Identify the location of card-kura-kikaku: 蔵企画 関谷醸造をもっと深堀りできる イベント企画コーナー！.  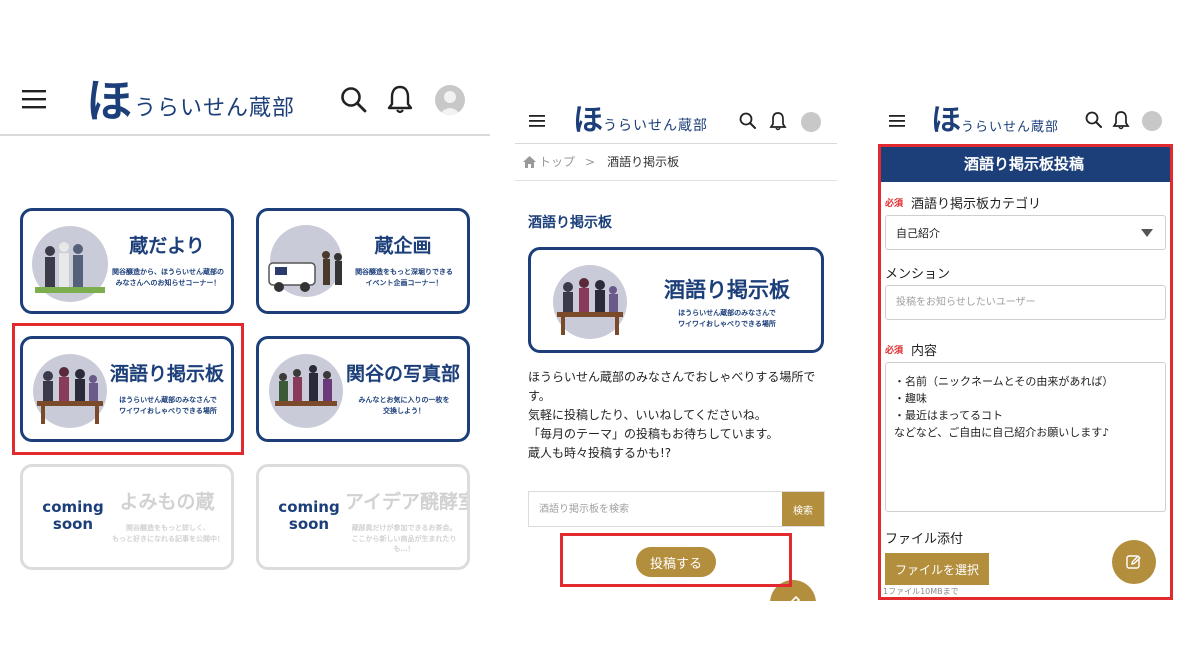
(363, 261).